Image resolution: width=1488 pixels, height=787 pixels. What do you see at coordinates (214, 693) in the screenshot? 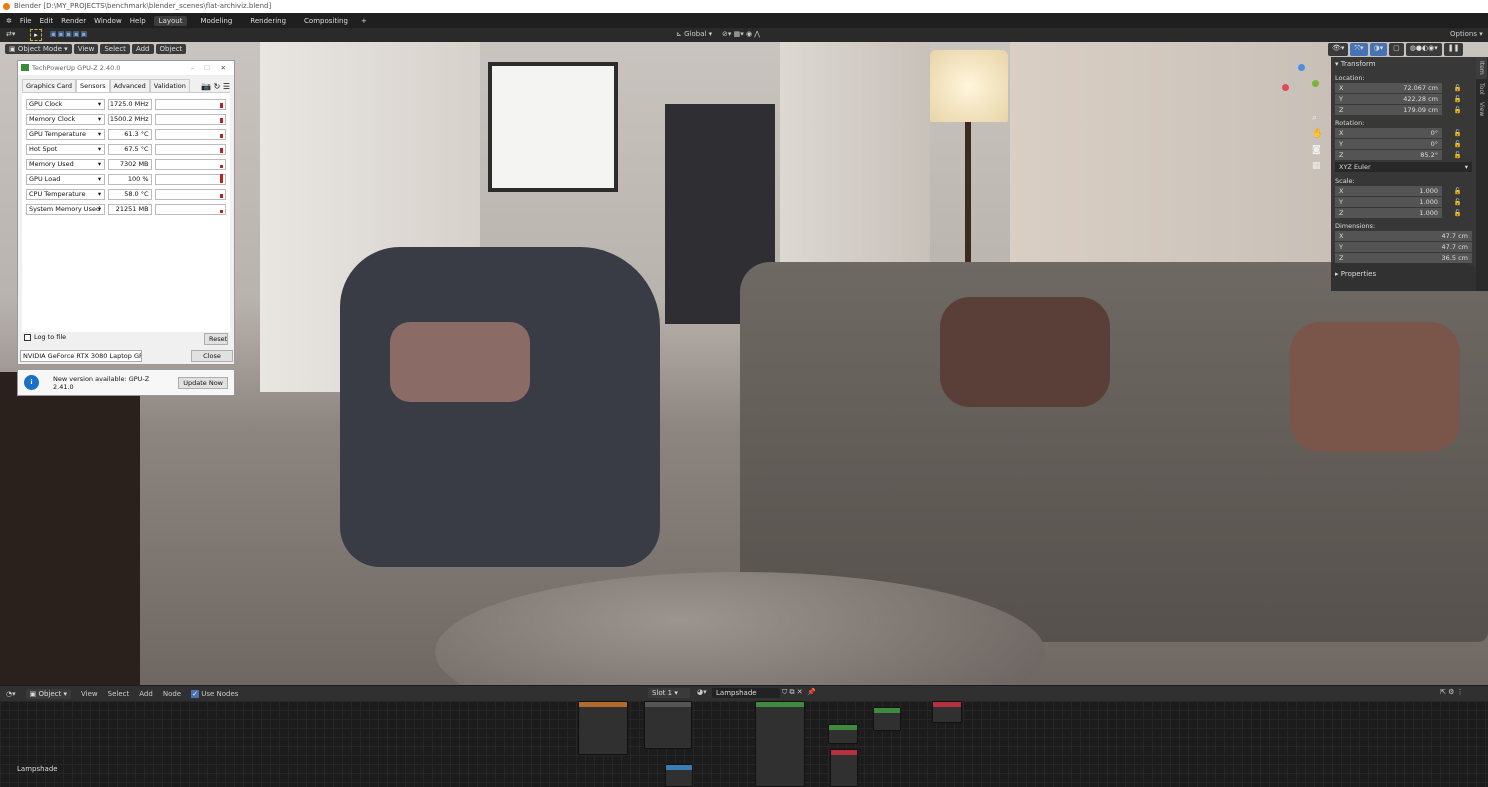
I see `use-nodes-checkbox: ✓ Use Nodes` at bounding box center [214, 693].